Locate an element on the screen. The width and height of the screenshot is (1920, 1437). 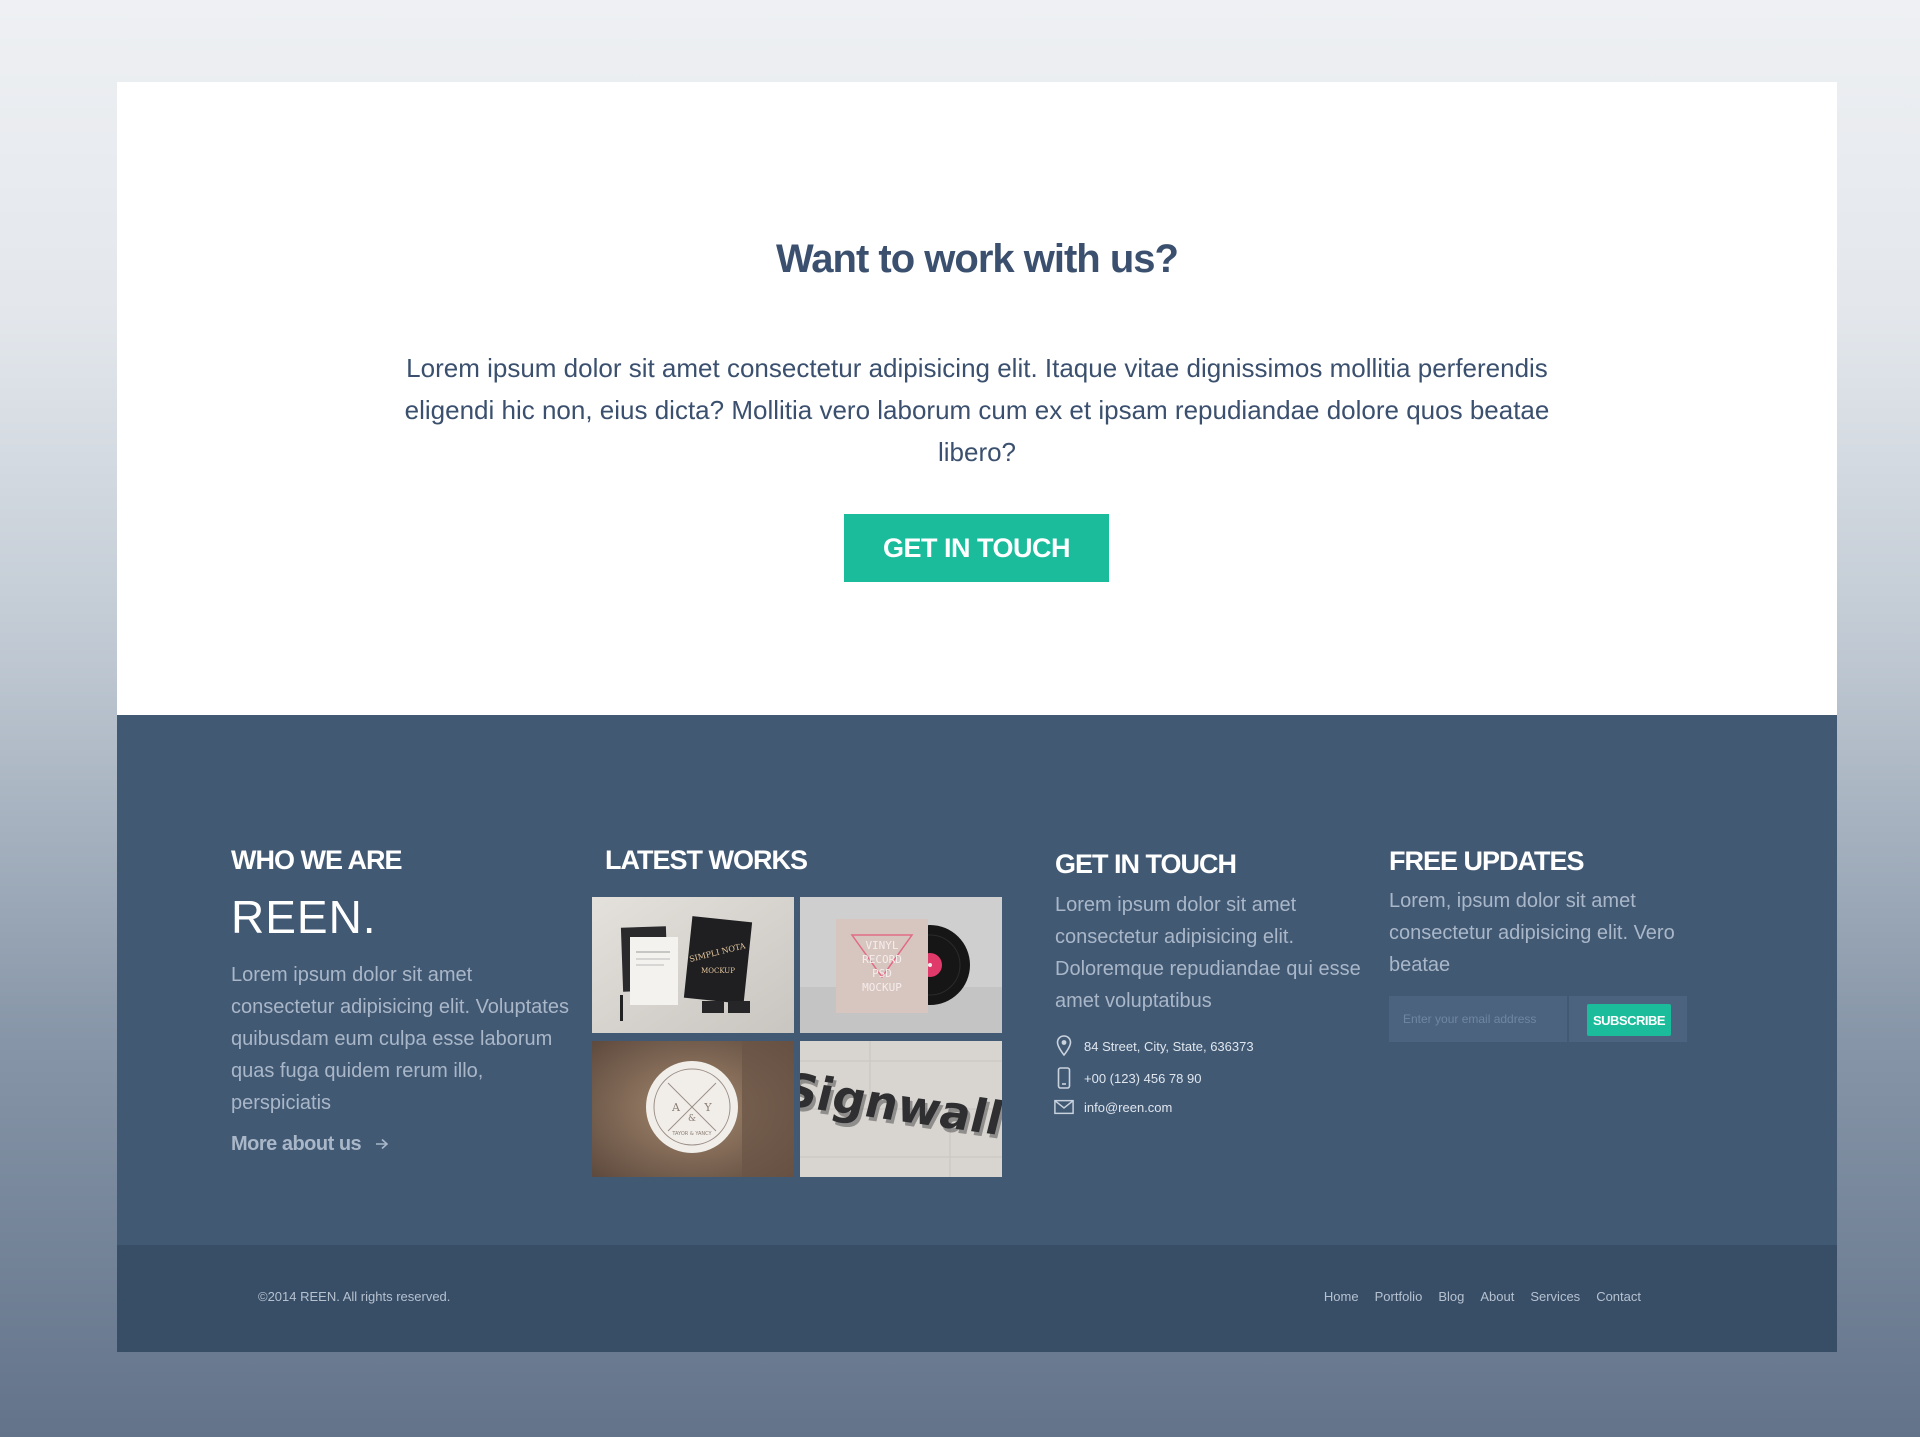
vinyl-text-3: PSD is located at coordinates (882, 973).